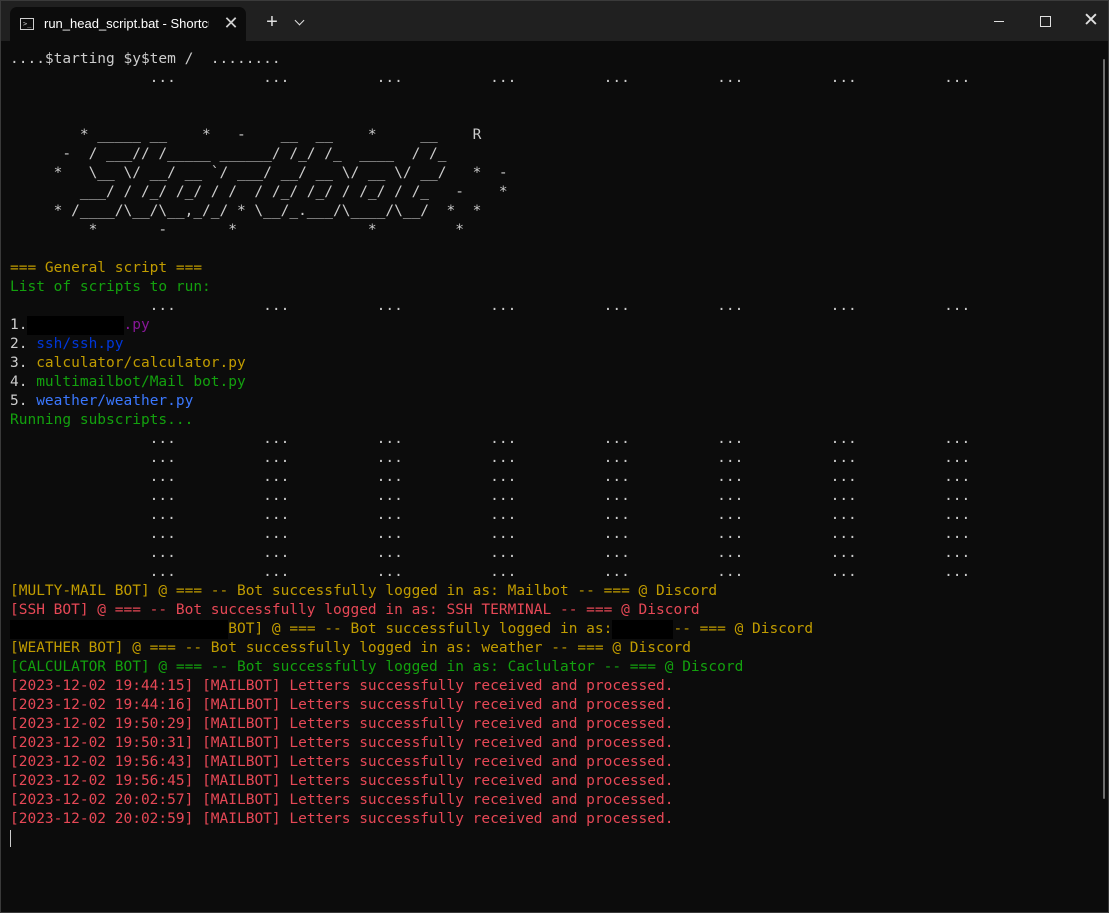  What do you see at coordinates (141, 363) in the screenshot?
I see `script-name: calculator/calculator.py` at bounding box center [141, 363].